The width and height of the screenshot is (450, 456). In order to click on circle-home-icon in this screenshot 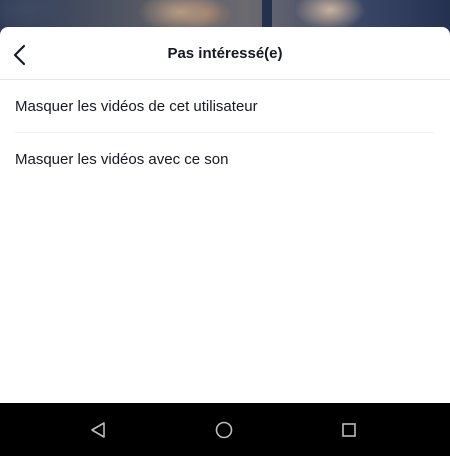, I will do `click(224, 430)`.